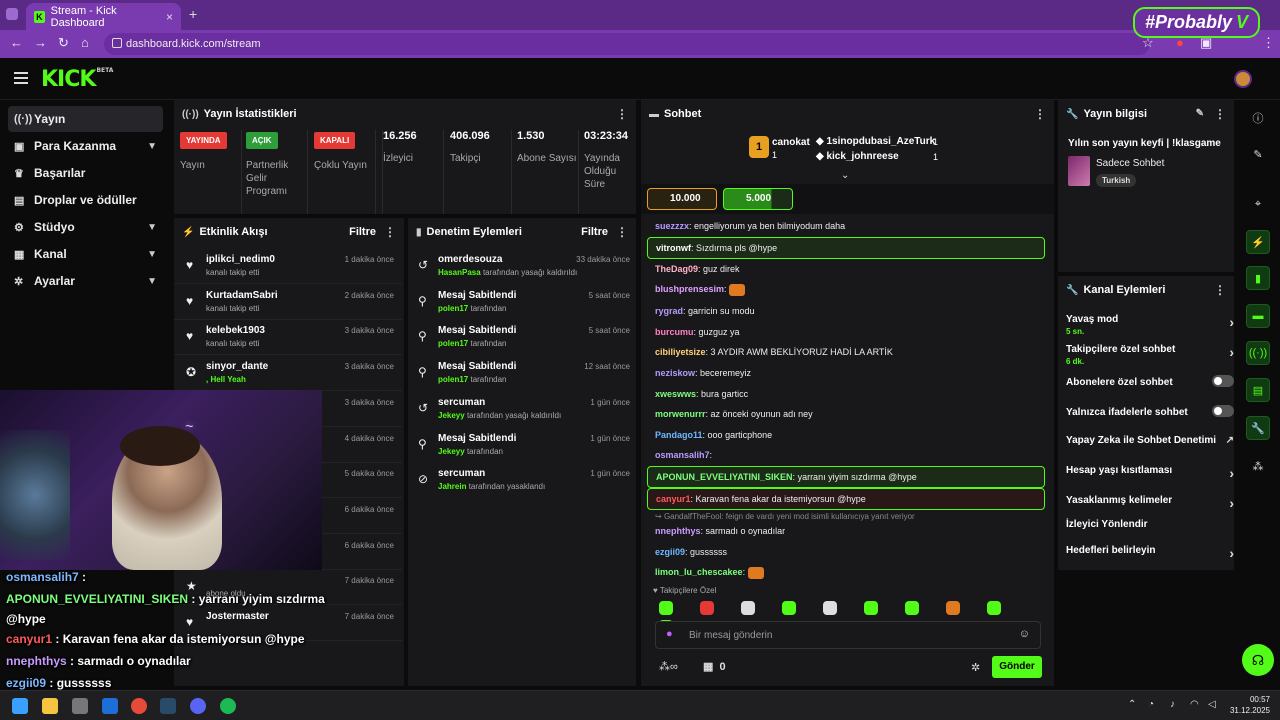 The height and width of the screenshot is (720, 1280). What do you see at coordinates (1258, 390) in the screenshot?
I see `video-icon: ▤` at bounding box center [1258, 390].